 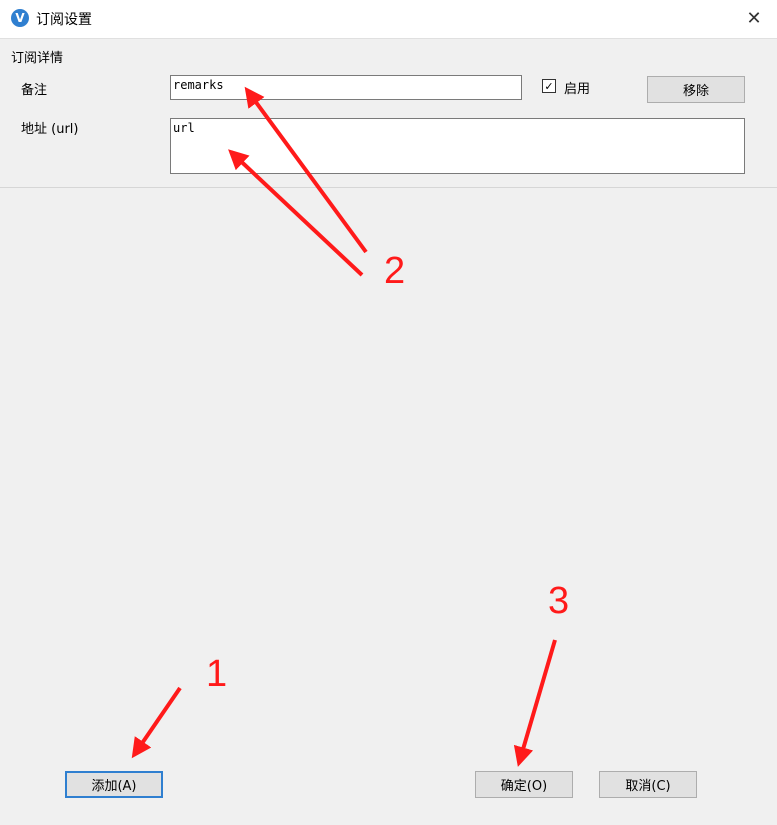 What do you see at coordinates (395, 271) in the screenshot?
I see `annotation-number-2: 2` at bounding box center [395, 271].